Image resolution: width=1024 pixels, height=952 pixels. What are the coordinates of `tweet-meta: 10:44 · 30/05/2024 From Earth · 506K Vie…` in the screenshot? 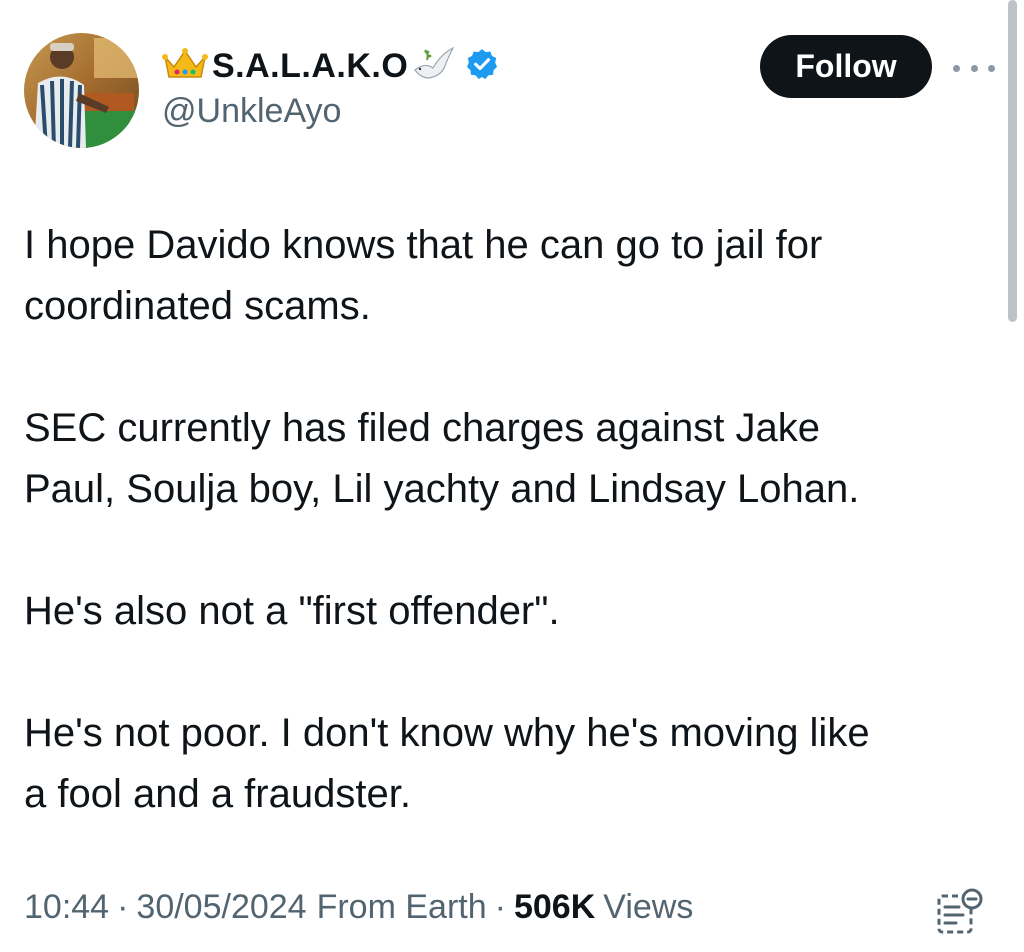 It's located at (358, 907).